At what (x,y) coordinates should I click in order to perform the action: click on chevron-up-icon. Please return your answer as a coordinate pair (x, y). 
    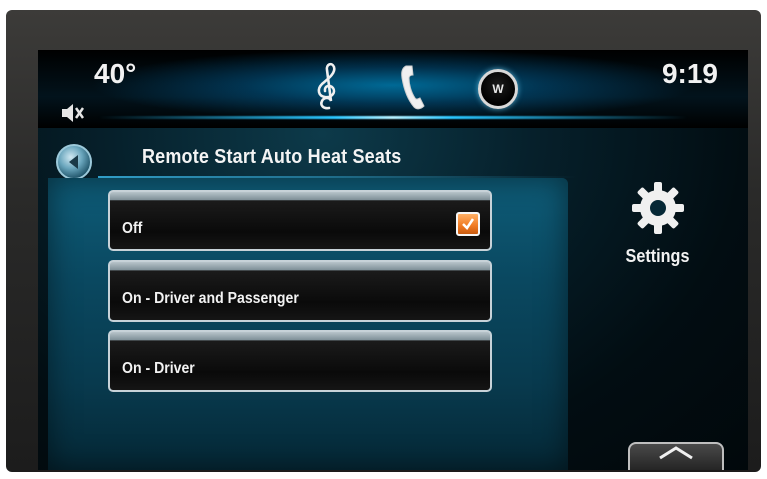
    Looking at the image, I should click on (676, 453).